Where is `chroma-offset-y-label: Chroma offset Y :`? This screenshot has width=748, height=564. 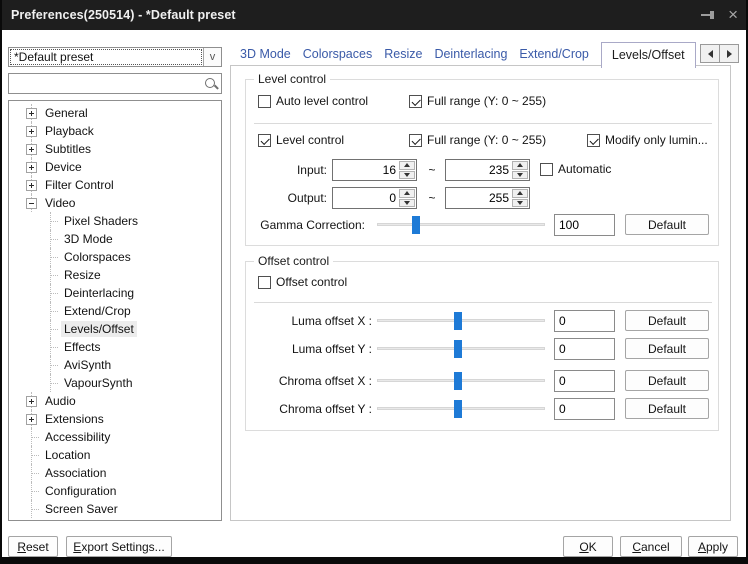
chroma-offset-y-label: Chroma offset Y : is located at coordinates (325, 409).